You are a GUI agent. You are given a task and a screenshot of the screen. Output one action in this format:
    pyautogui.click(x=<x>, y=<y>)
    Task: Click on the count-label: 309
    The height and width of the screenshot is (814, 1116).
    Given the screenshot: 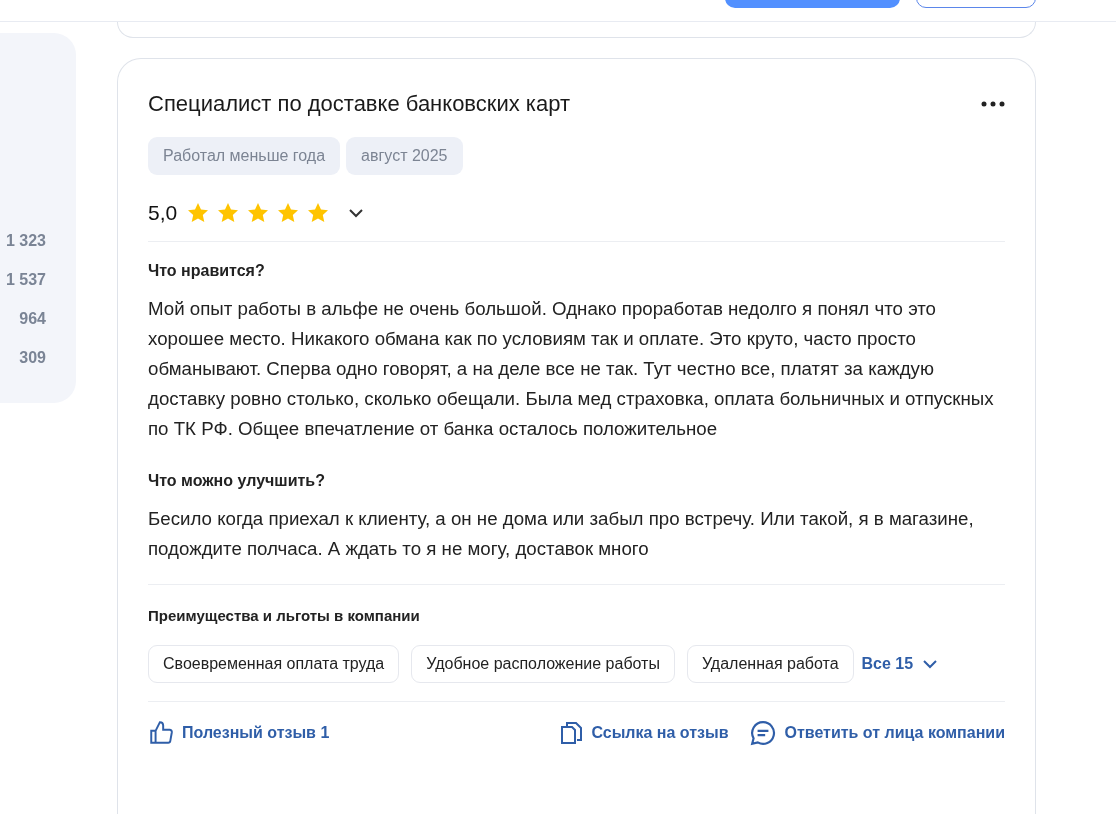 What is the action you would take?
    pyautogui.click(x=32, y=358)
    